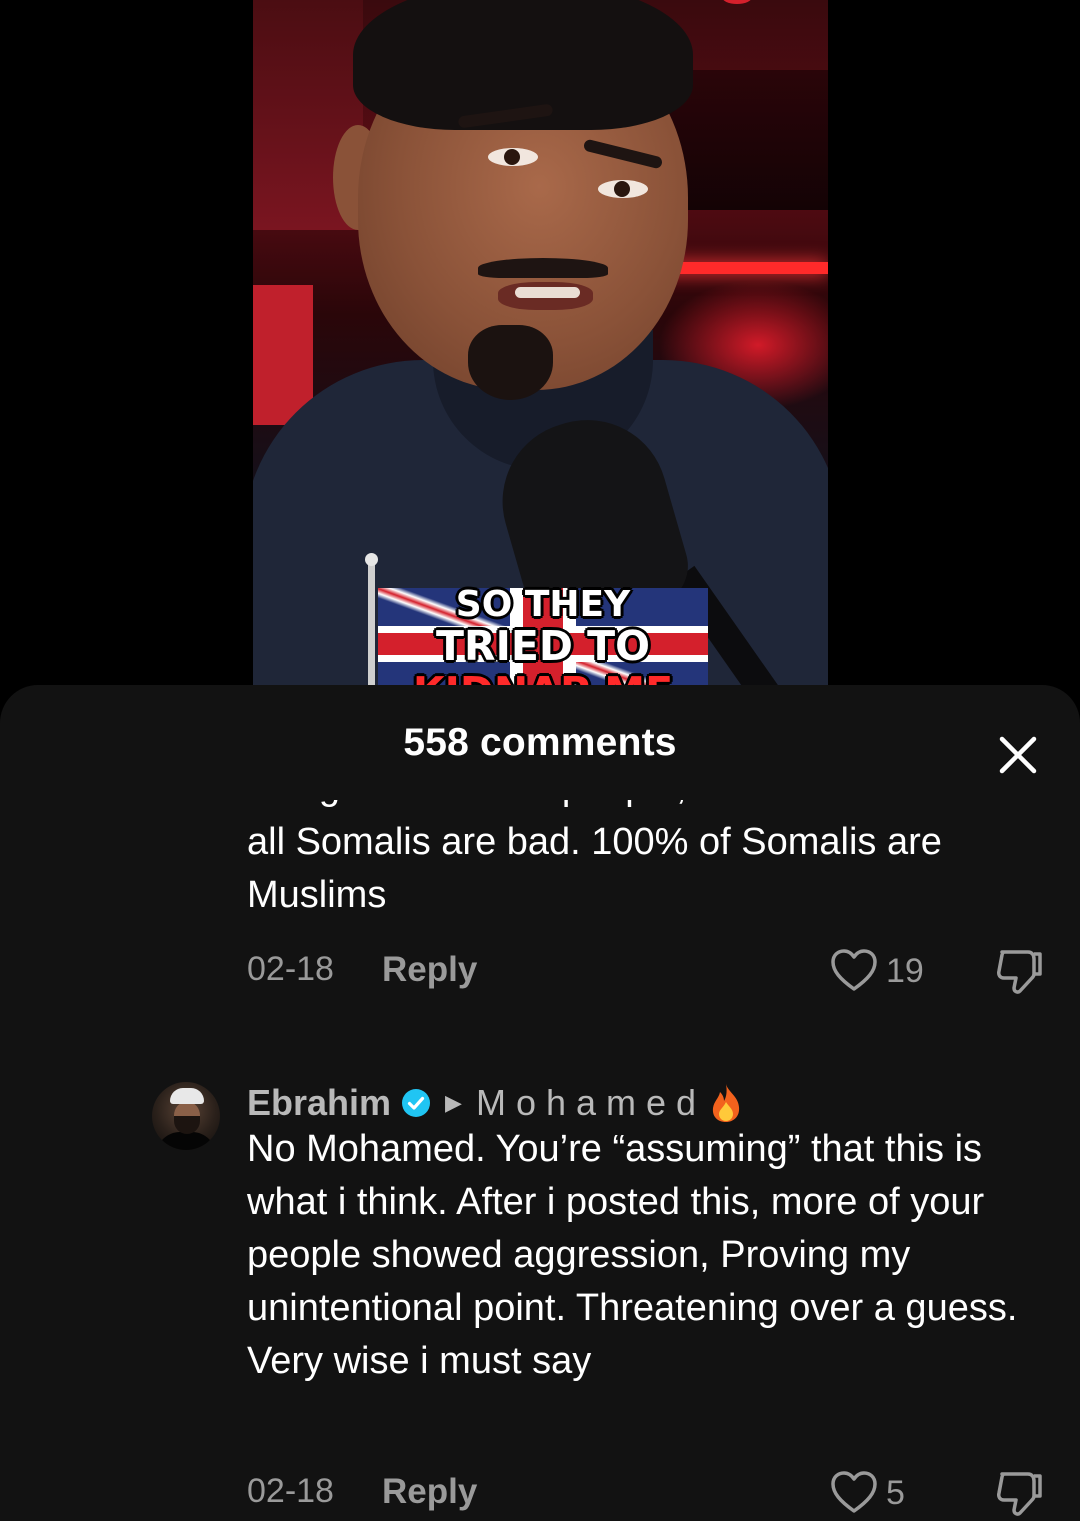 This screenshot has height=1521, width=1080. I want to click on fire-icon, so click(726, 1103).